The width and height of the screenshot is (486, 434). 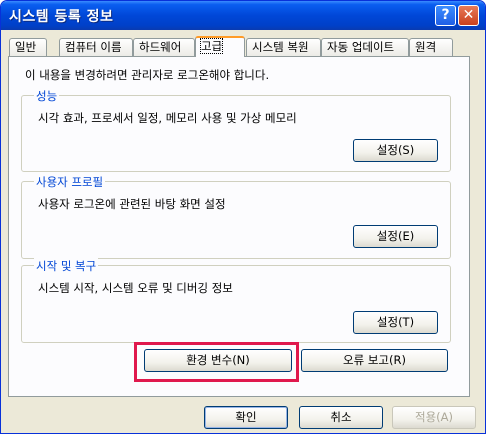 What do you see at coordinates (66, 266) in the screenshot?
I see `startup-recovery-group-label: 시작 및 복구` at bounding box center [66, 266].